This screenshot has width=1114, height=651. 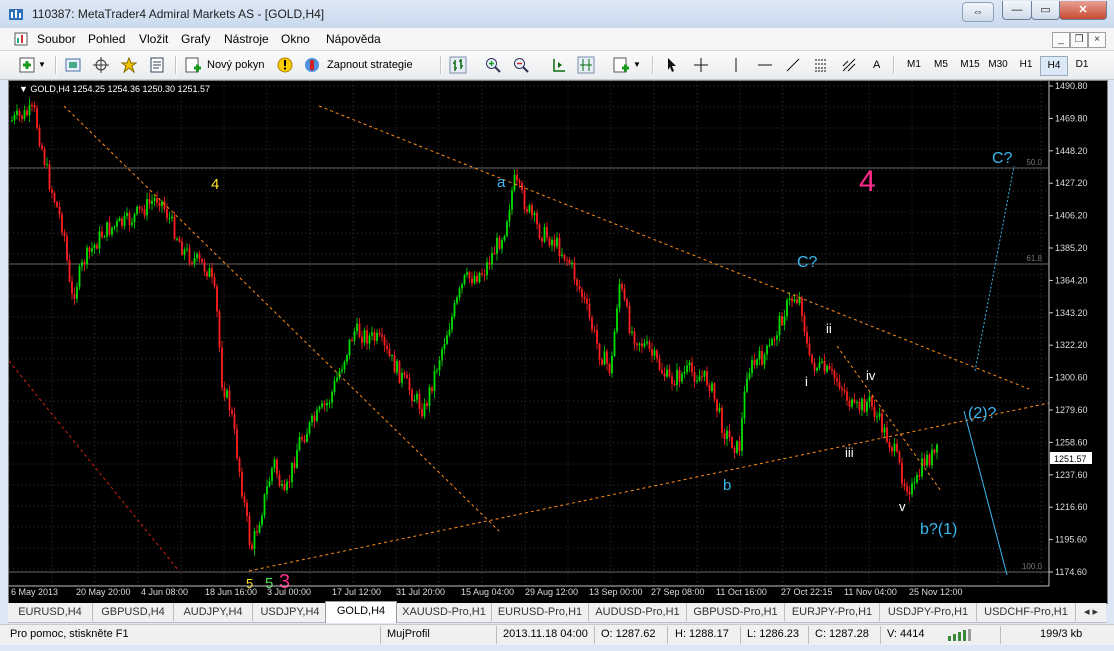 I want to click on price-tick-label: 1216.60, so click(x=1071, y=507).